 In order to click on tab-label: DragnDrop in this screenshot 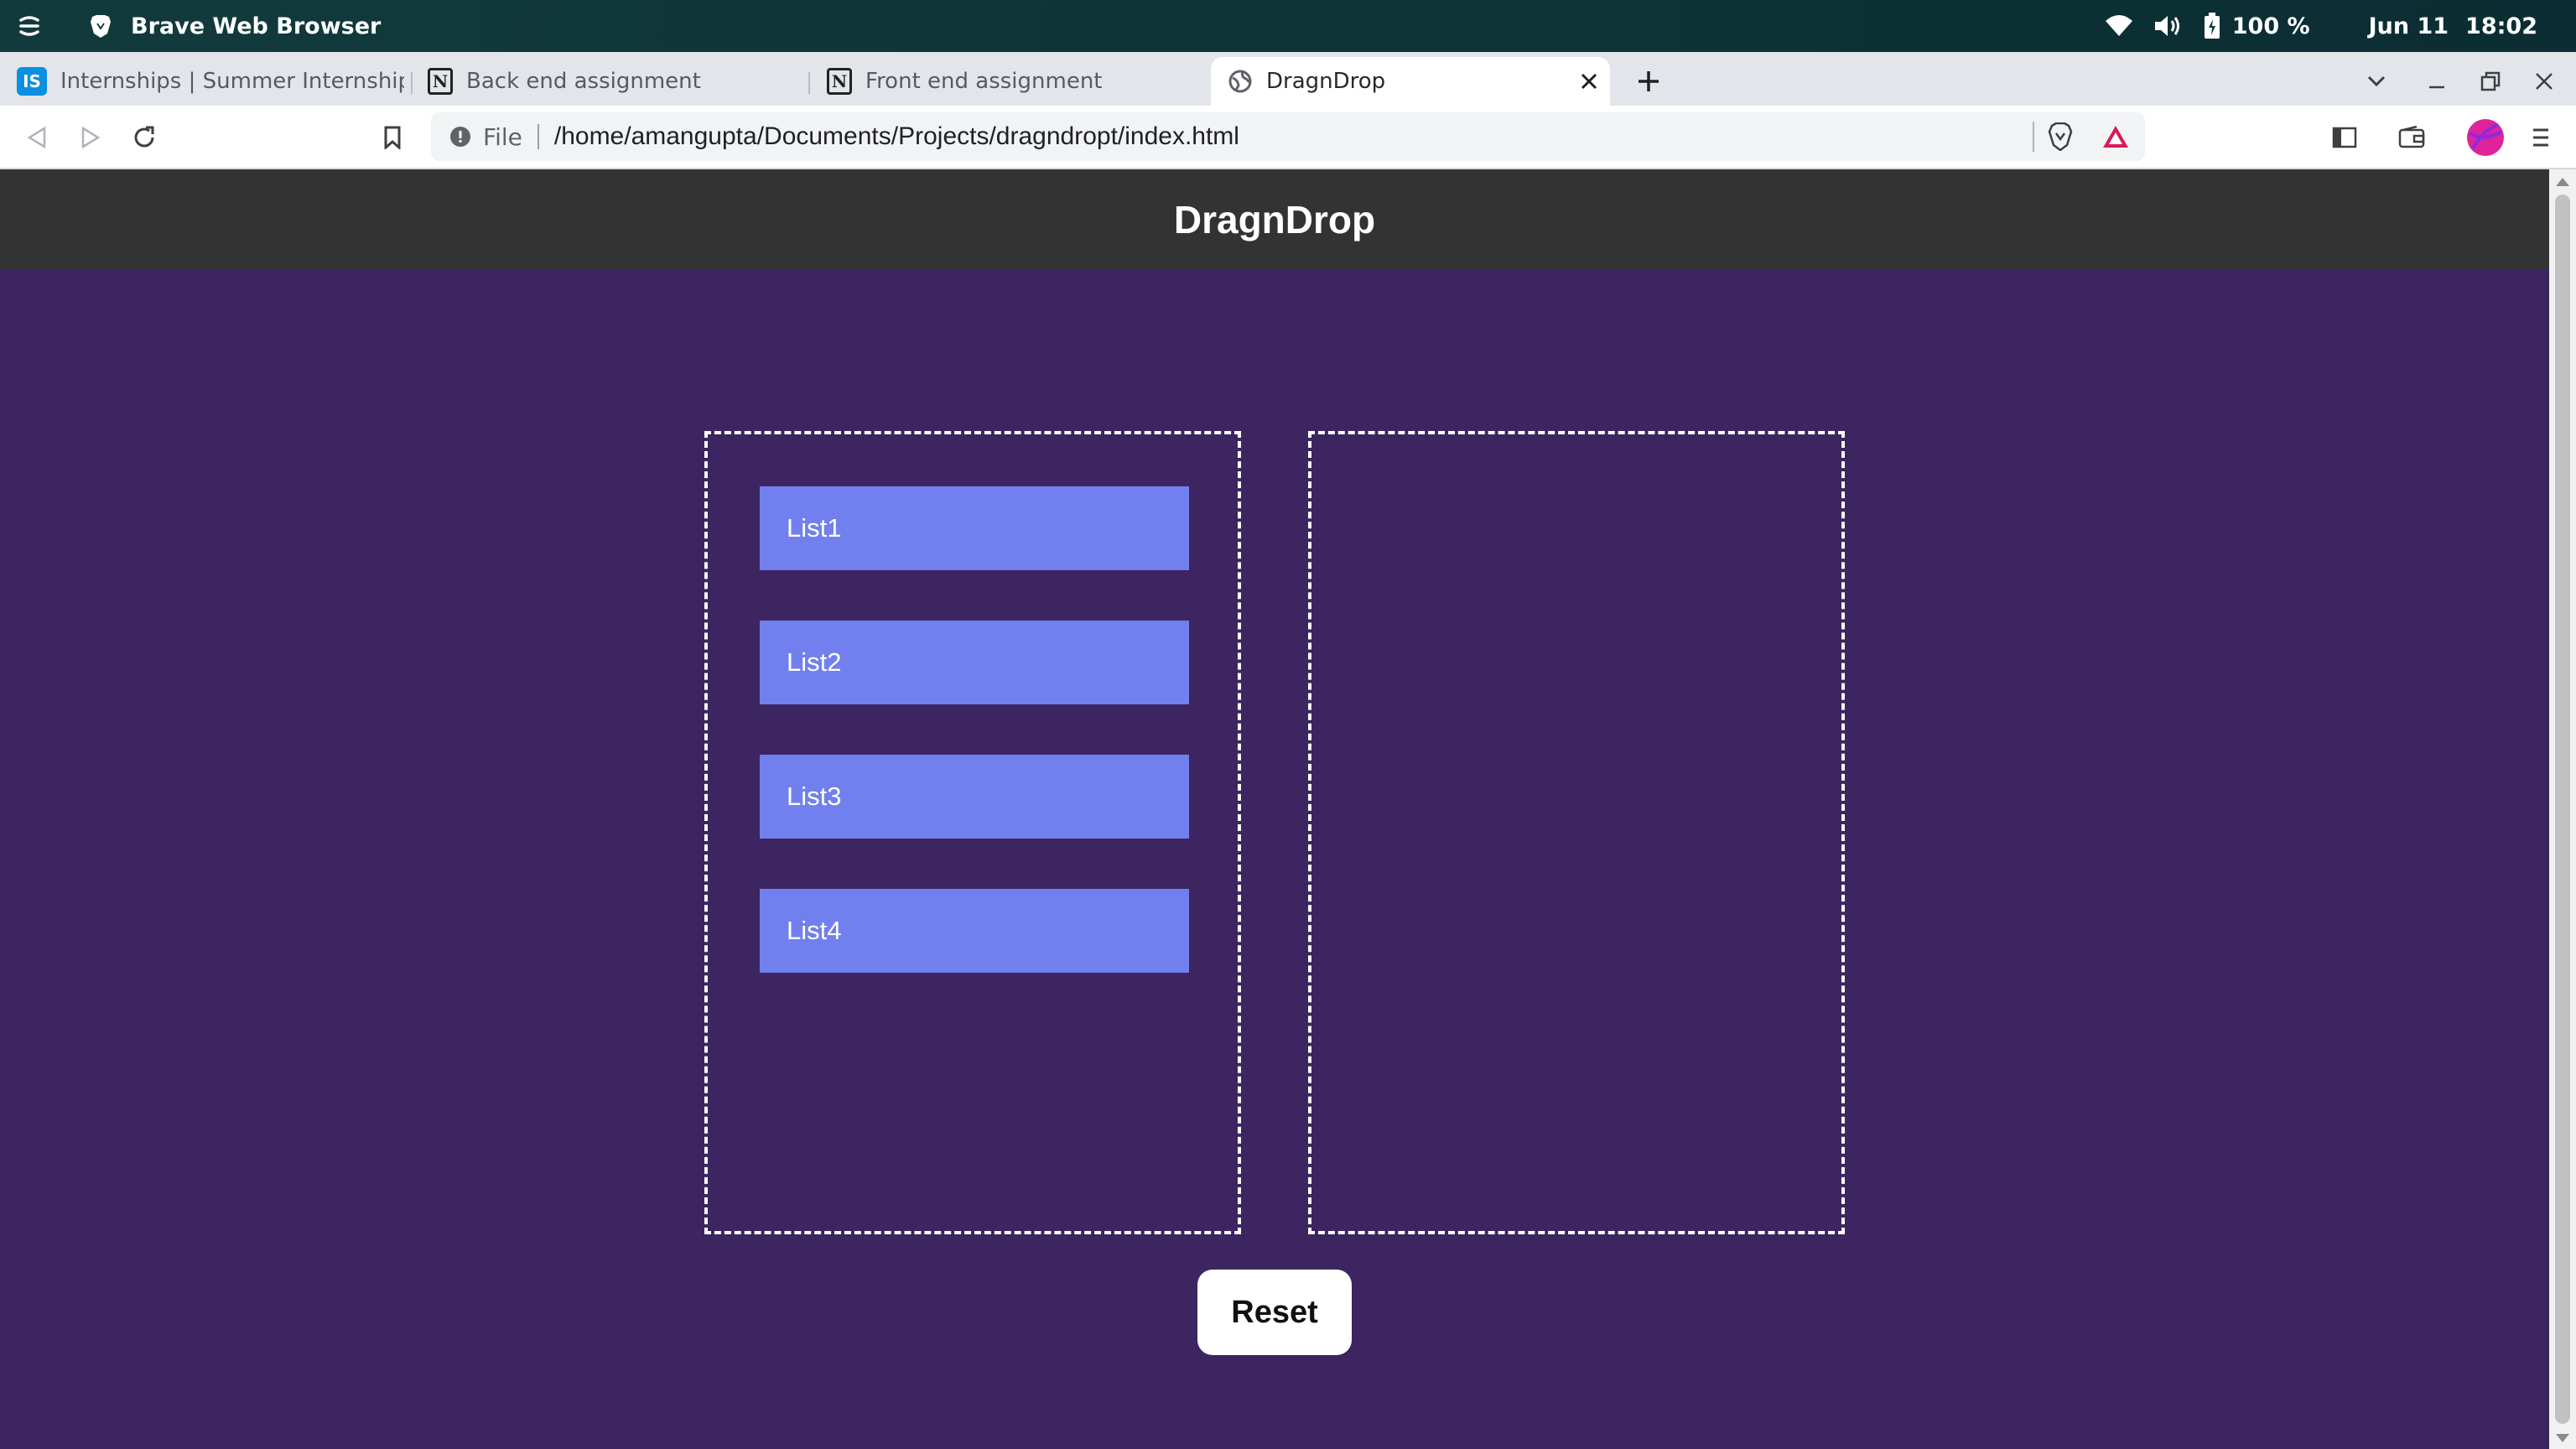, I will do `click(1326, 81)`.